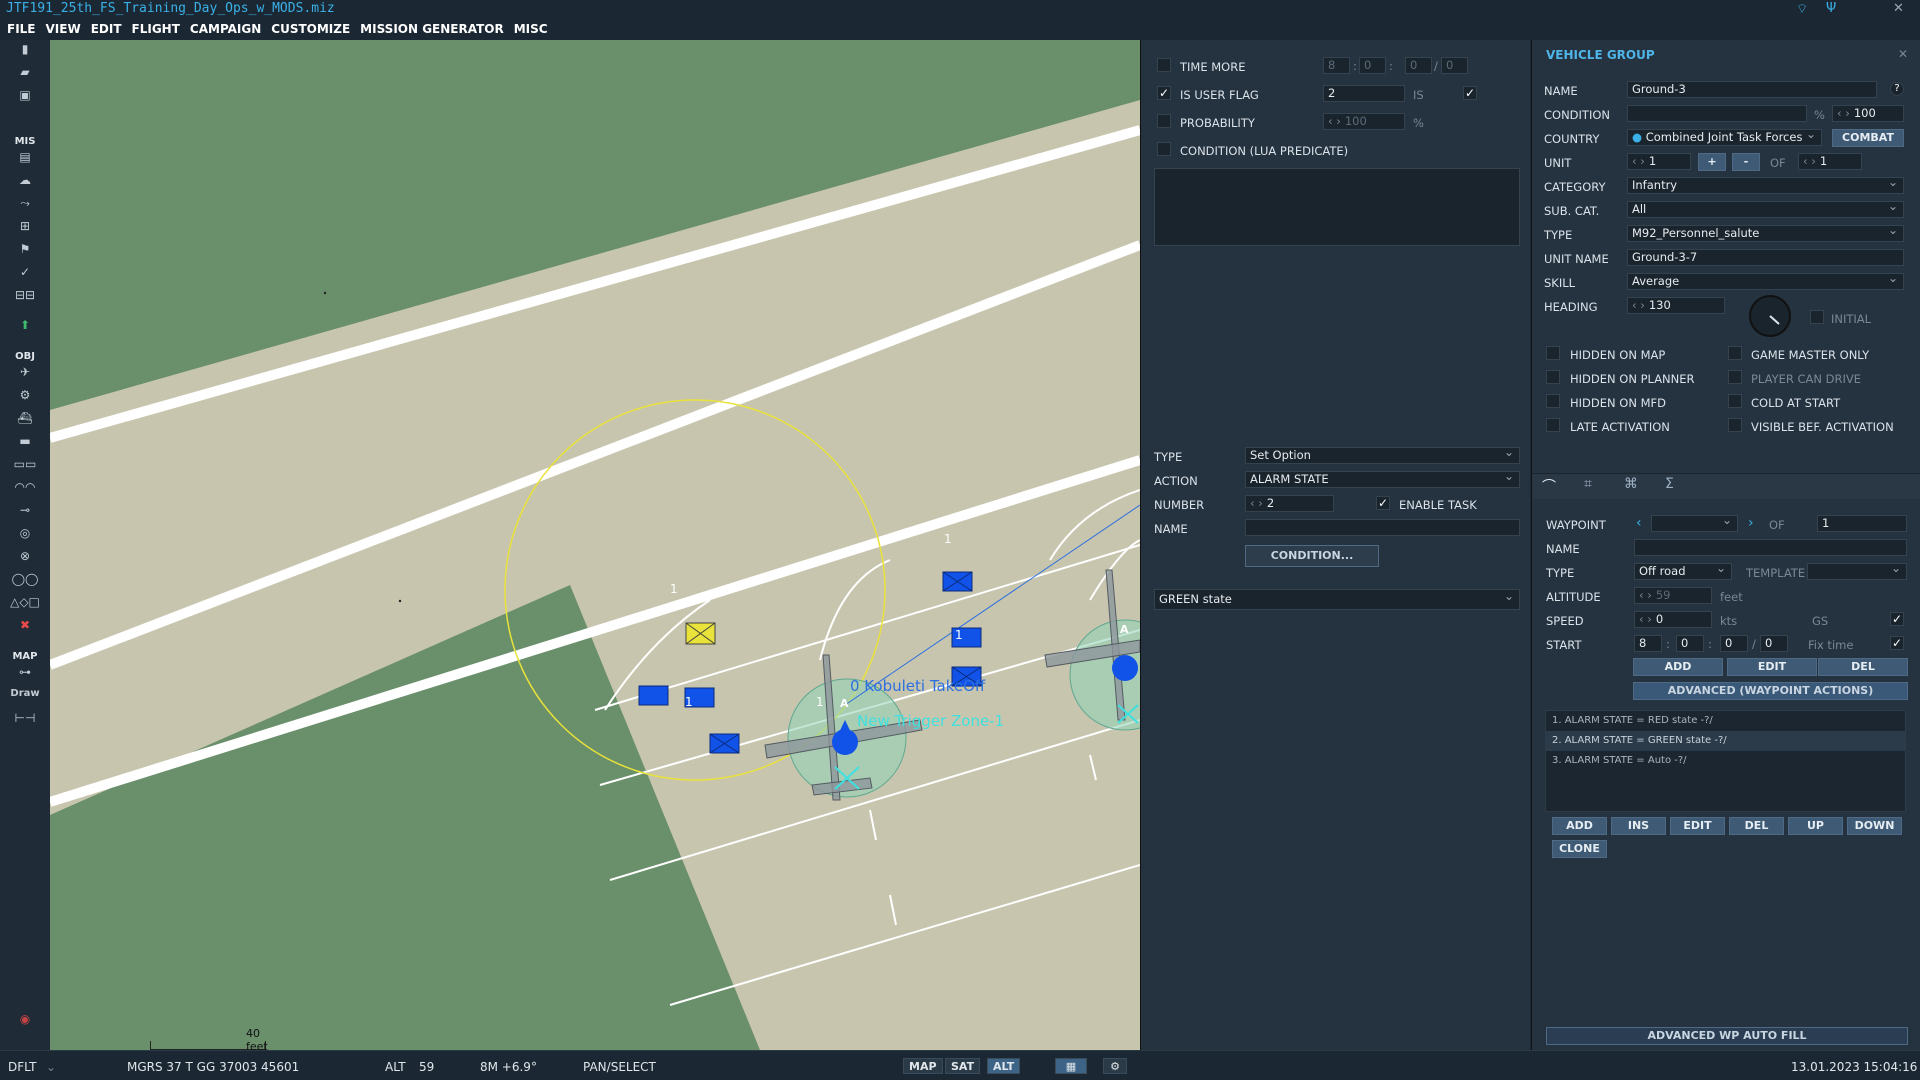  Describe the element at coordinates (25, 674) in the screenshot. I see `measure-icon: ⊶` at that location.